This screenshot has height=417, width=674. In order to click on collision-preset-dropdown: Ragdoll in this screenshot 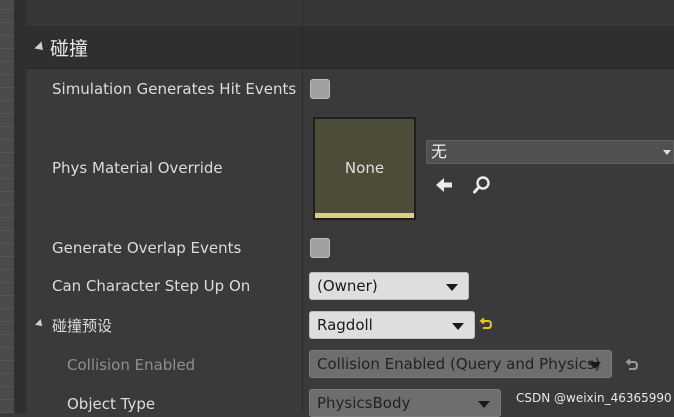, I will do `click(392, 325)`.